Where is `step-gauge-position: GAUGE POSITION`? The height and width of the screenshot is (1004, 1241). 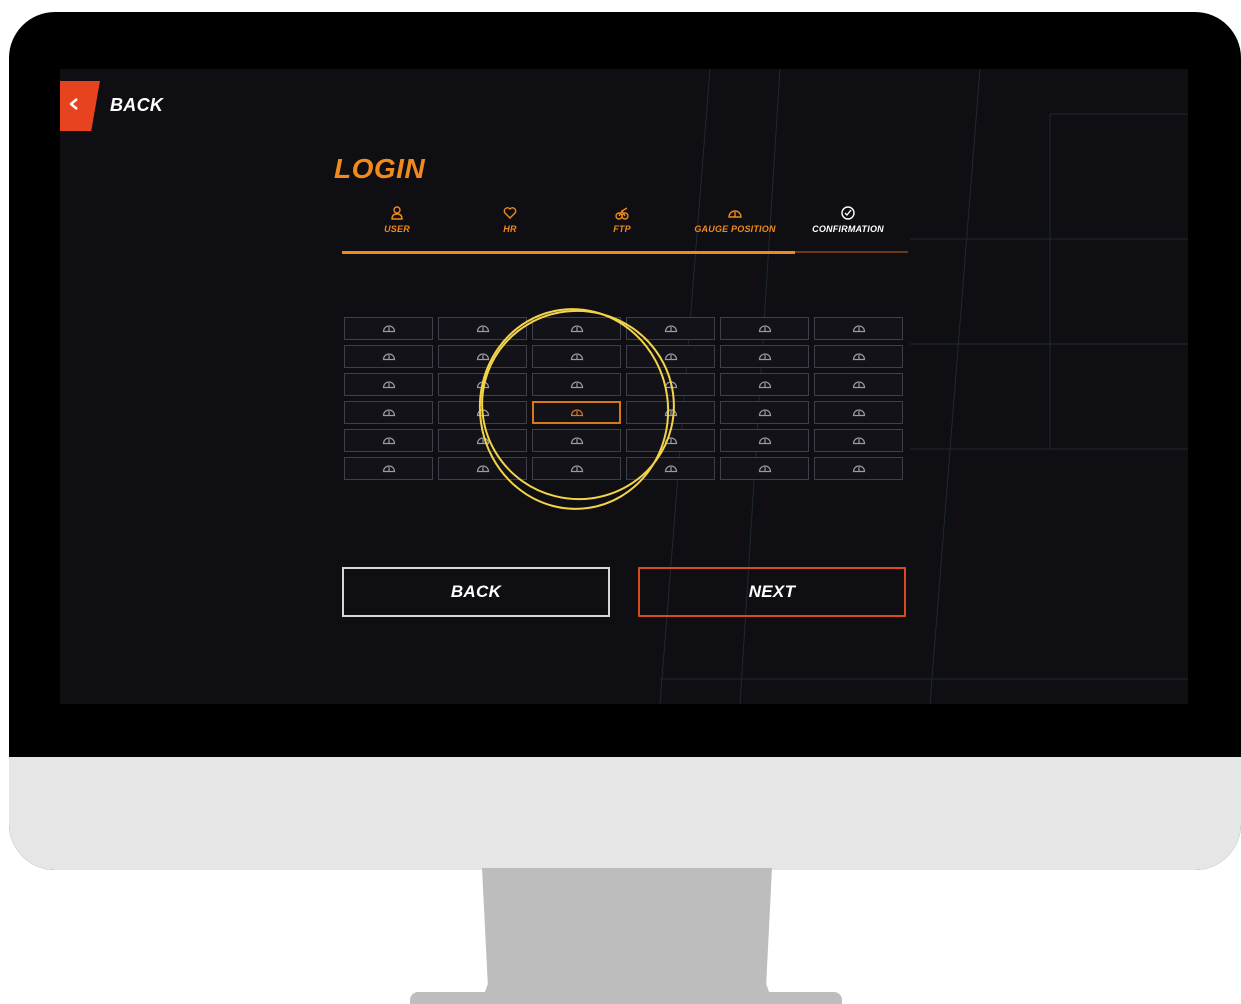
step-gauge-position: GAUGE POSITION is located at coordinates (735, 219).